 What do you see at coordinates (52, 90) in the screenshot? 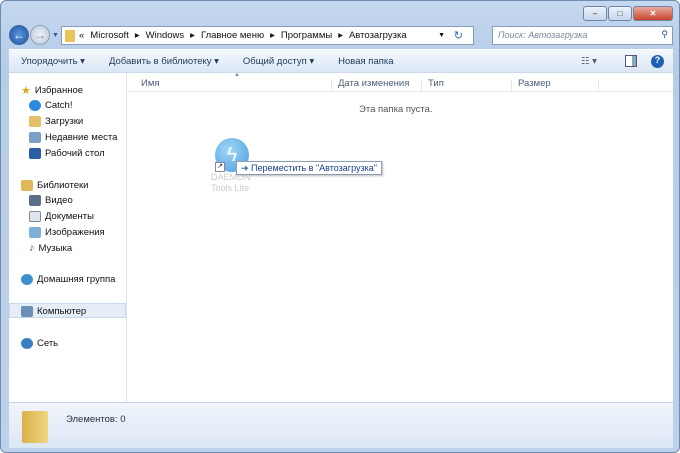
I see `nav-favorites: ★ Избранное` at bounding box center [52, 90].